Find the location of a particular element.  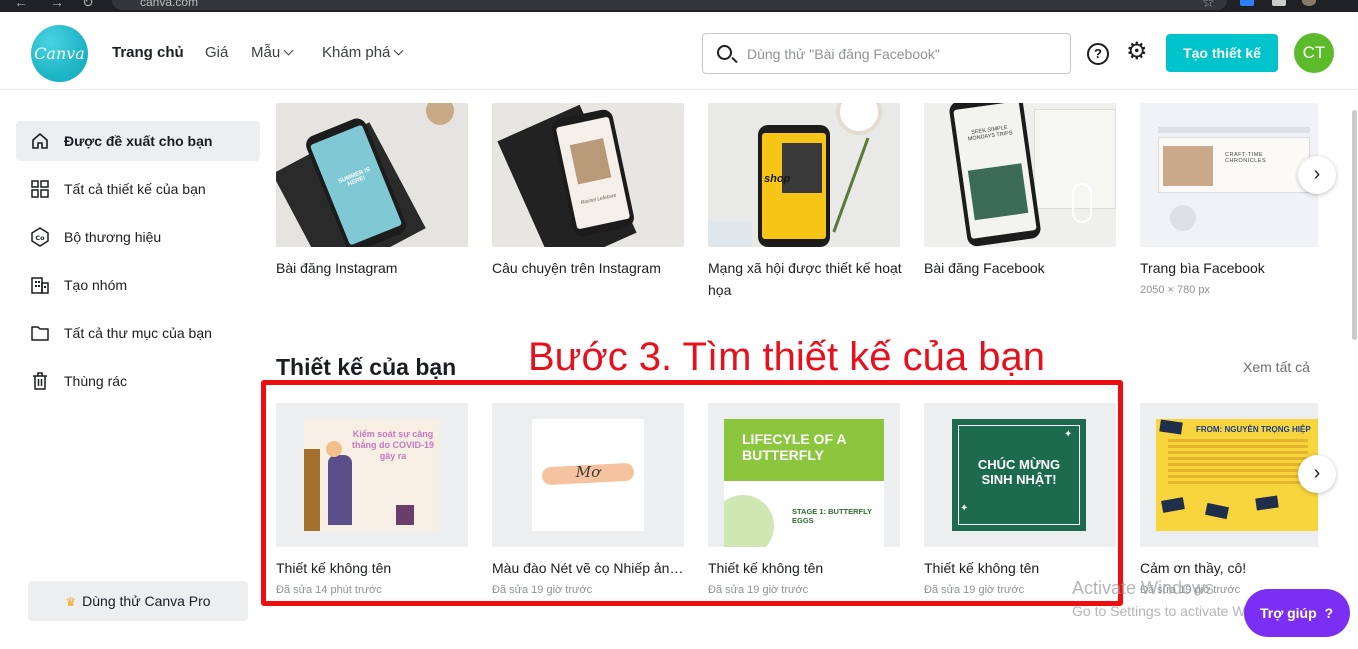

browser-toolbar: ← → ↻ canva.com ☆ is located at coordinates (679, 6).